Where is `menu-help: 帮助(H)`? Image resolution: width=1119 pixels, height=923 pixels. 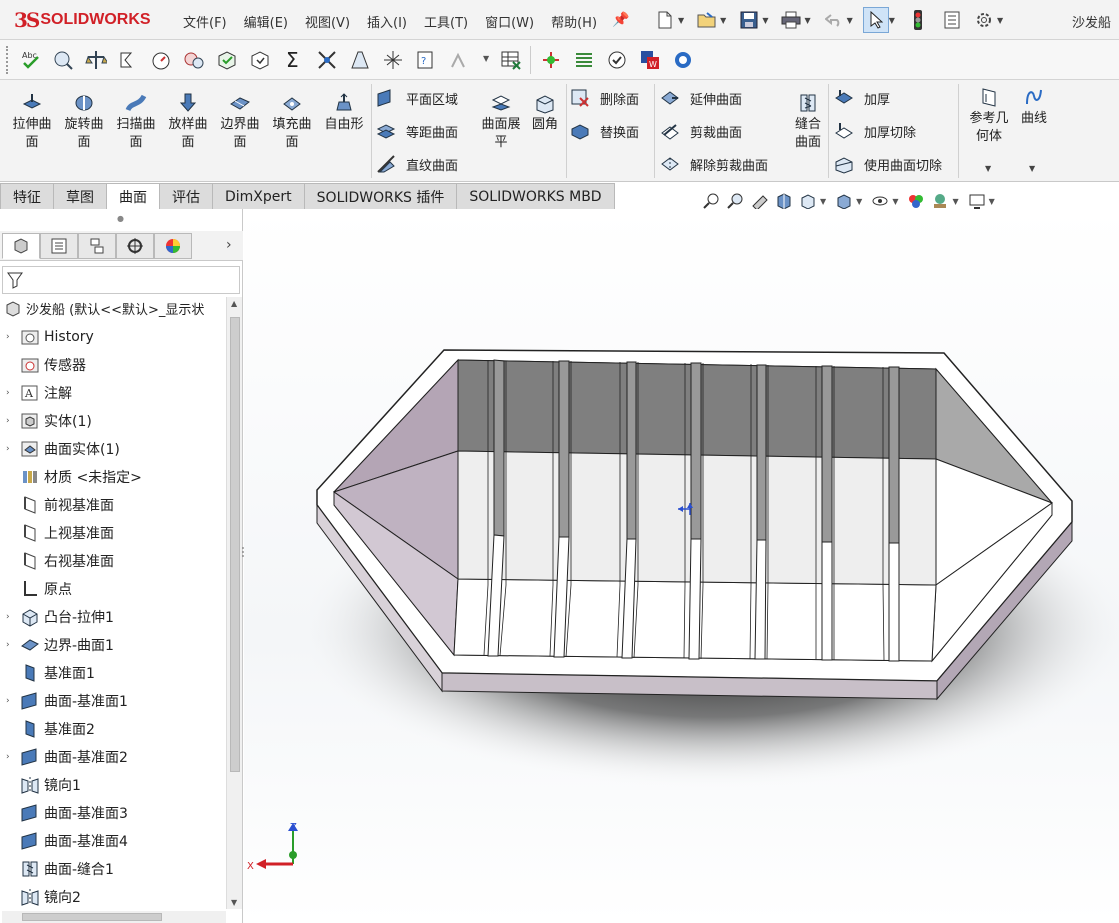 menu-help: 帮助(H) is located at coordinates (574, 21).